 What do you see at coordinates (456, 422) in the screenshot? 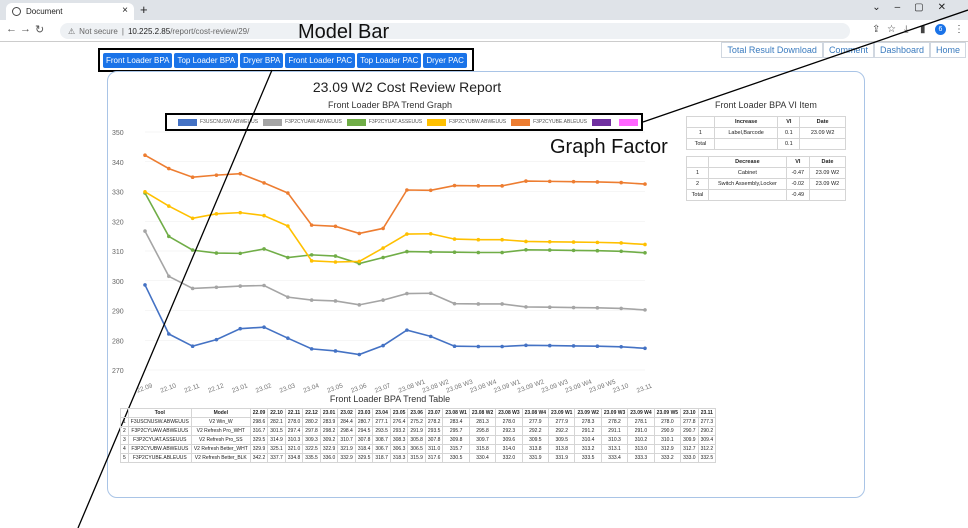
I see `table-cell: 283.4` at bounding box center [456, 422].